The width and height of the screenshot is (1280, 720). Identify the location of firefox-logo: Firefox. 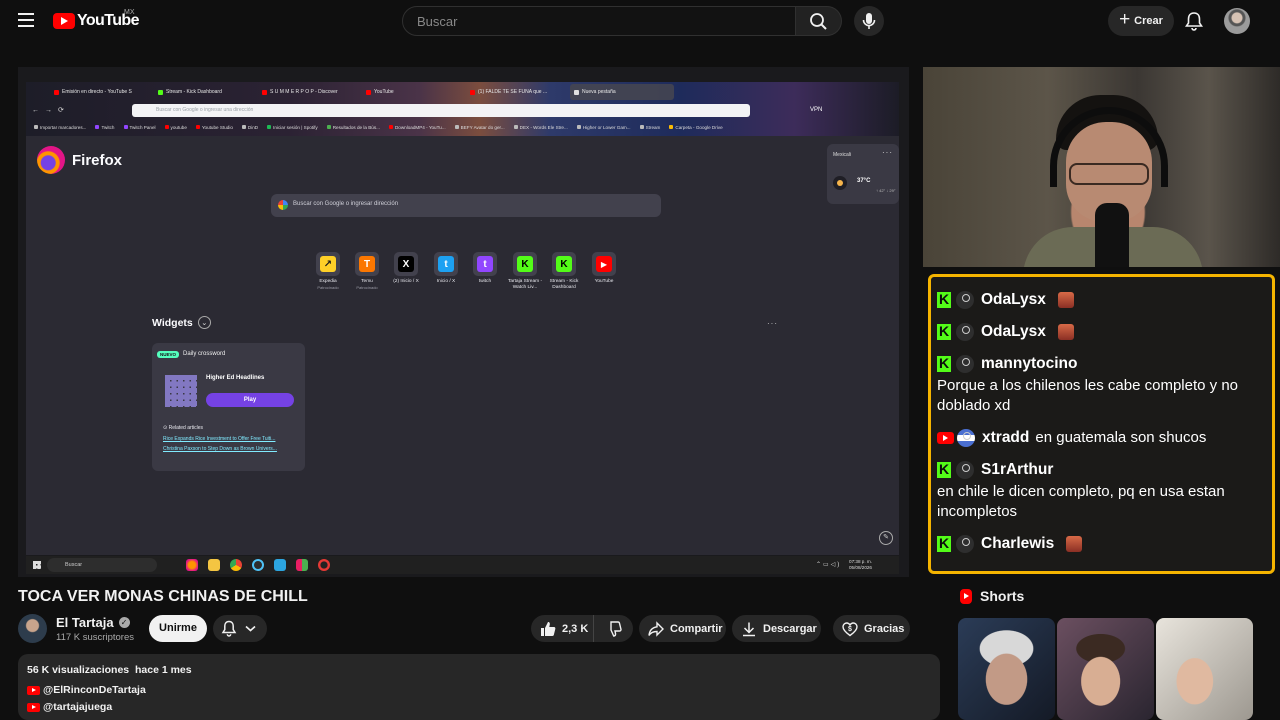
(79, 160).